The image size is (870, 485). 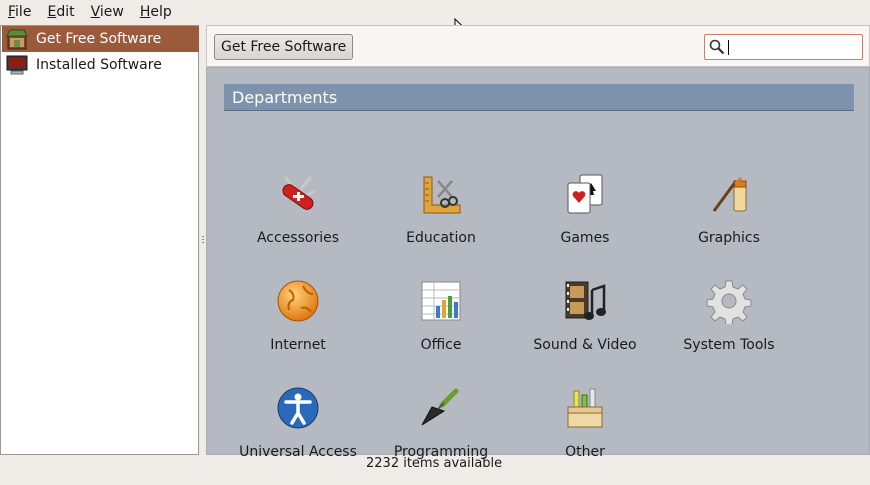 I want to click on sidebar-item-installed-software: Installed Software, so click(x=100, y=65).